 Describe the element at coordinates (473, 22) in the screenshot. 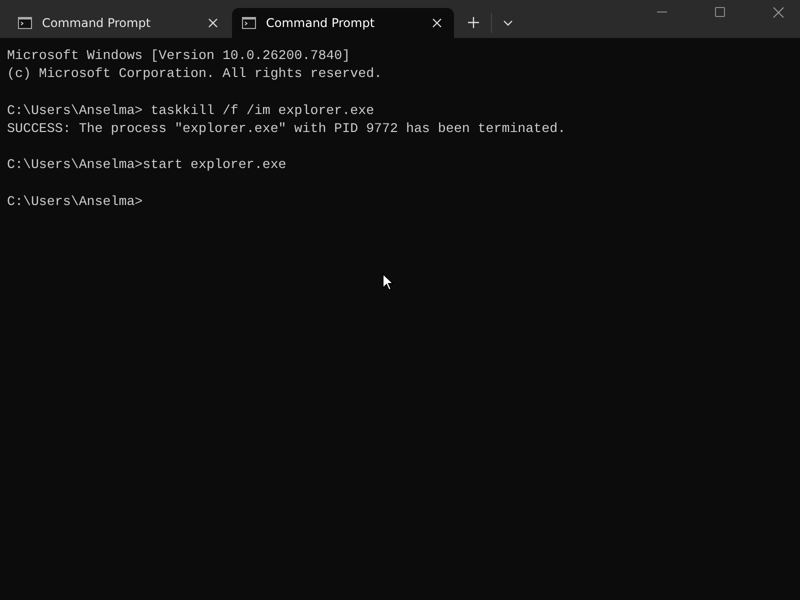

I see `add-tab-icon` at that location.